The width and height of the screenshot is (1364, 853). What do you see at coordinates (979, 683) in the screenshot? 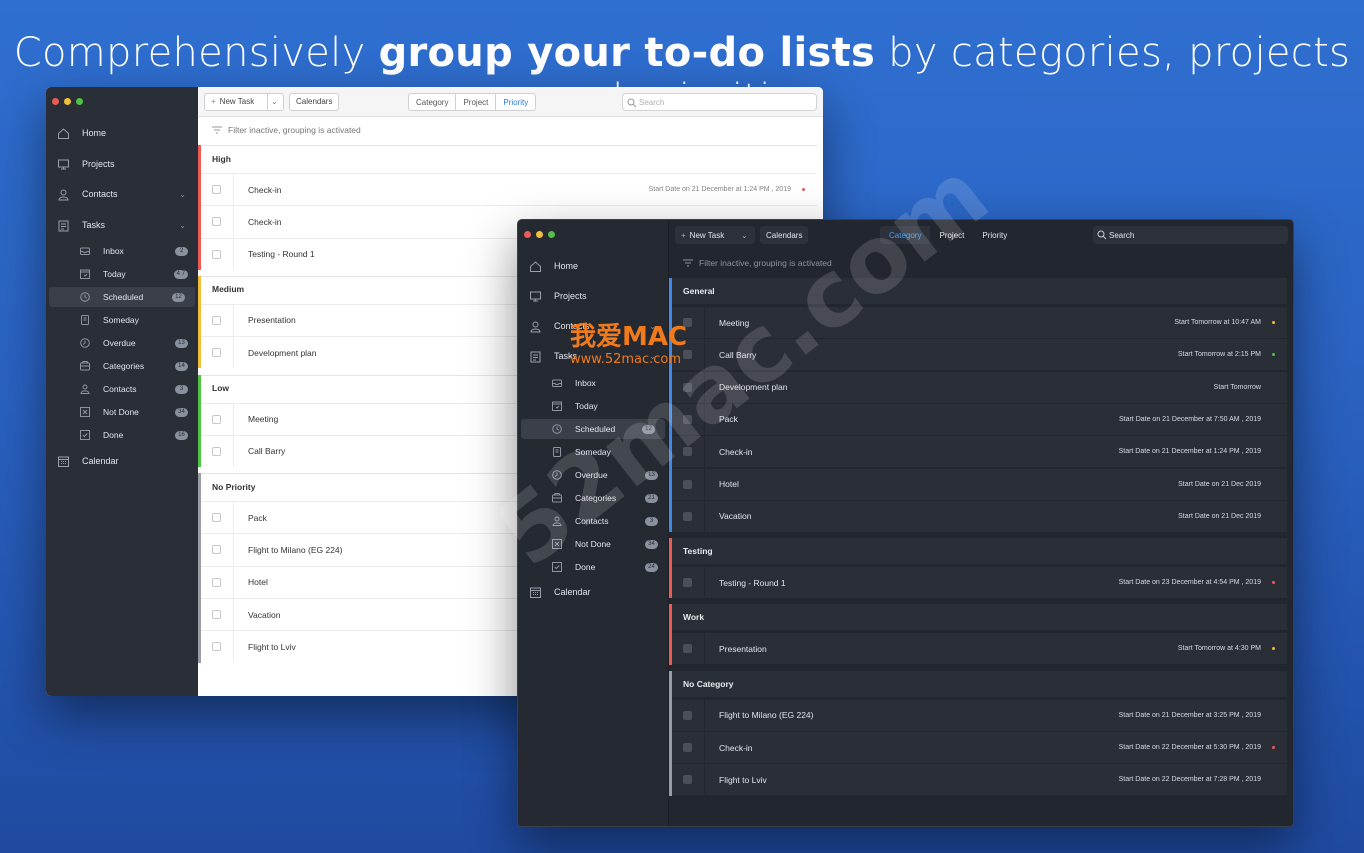
I see `group-header: No Category` at bounding box center [979, 683].